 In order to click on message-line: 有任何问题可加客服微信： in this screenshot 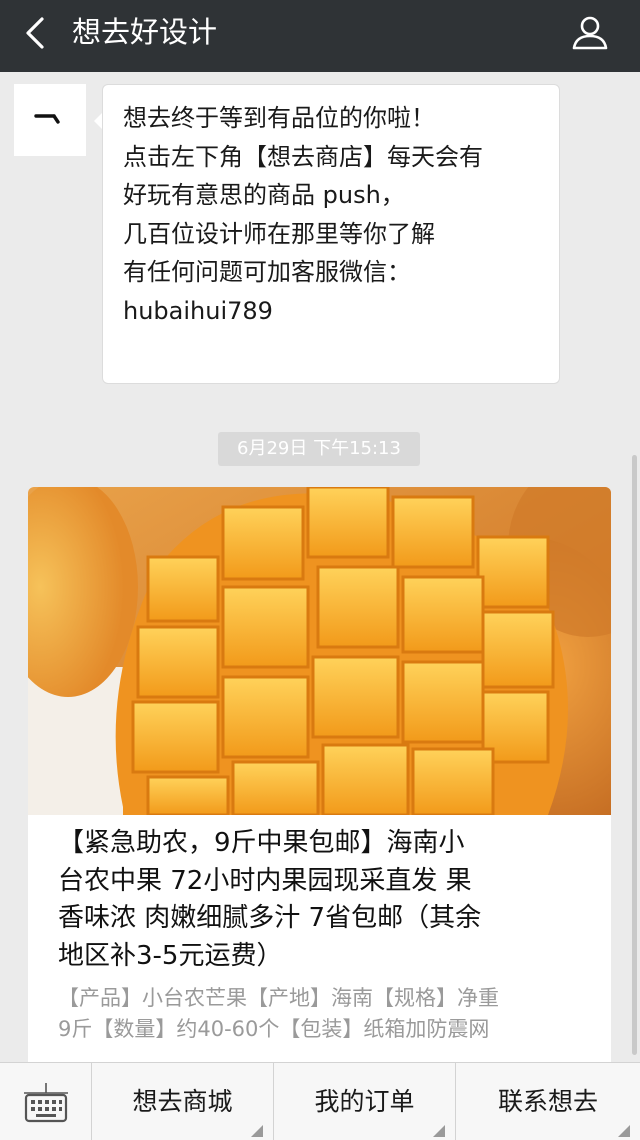, I will do `click(267, 272)`.